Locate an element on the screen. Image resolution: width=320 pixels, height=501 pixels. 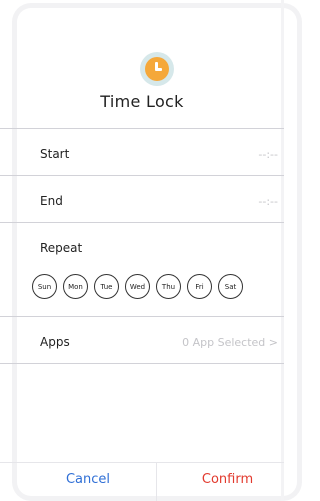
apps-label: Apps is located at coordinates (55, 342).